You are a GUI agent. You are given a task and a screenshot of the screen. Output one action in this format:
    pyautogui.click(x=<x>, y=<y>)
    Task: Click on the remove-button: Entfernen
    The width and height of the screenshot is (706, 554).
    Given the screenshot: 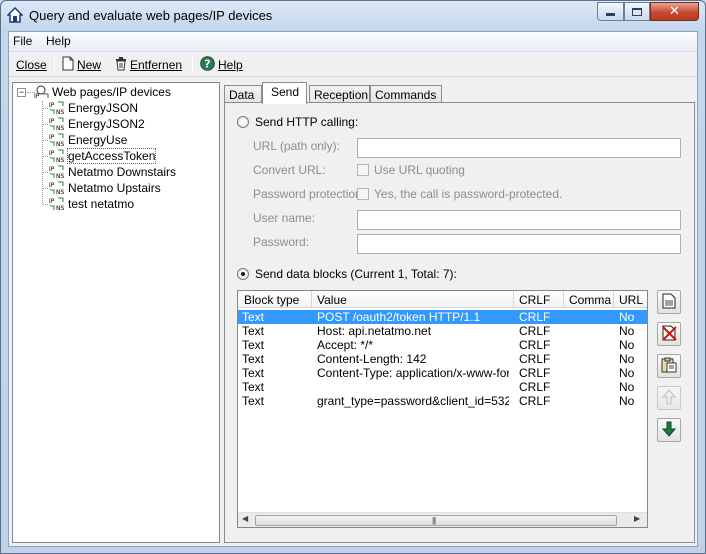 What is the action you would take?
    pyautogui.click(x=148, y=65)
    